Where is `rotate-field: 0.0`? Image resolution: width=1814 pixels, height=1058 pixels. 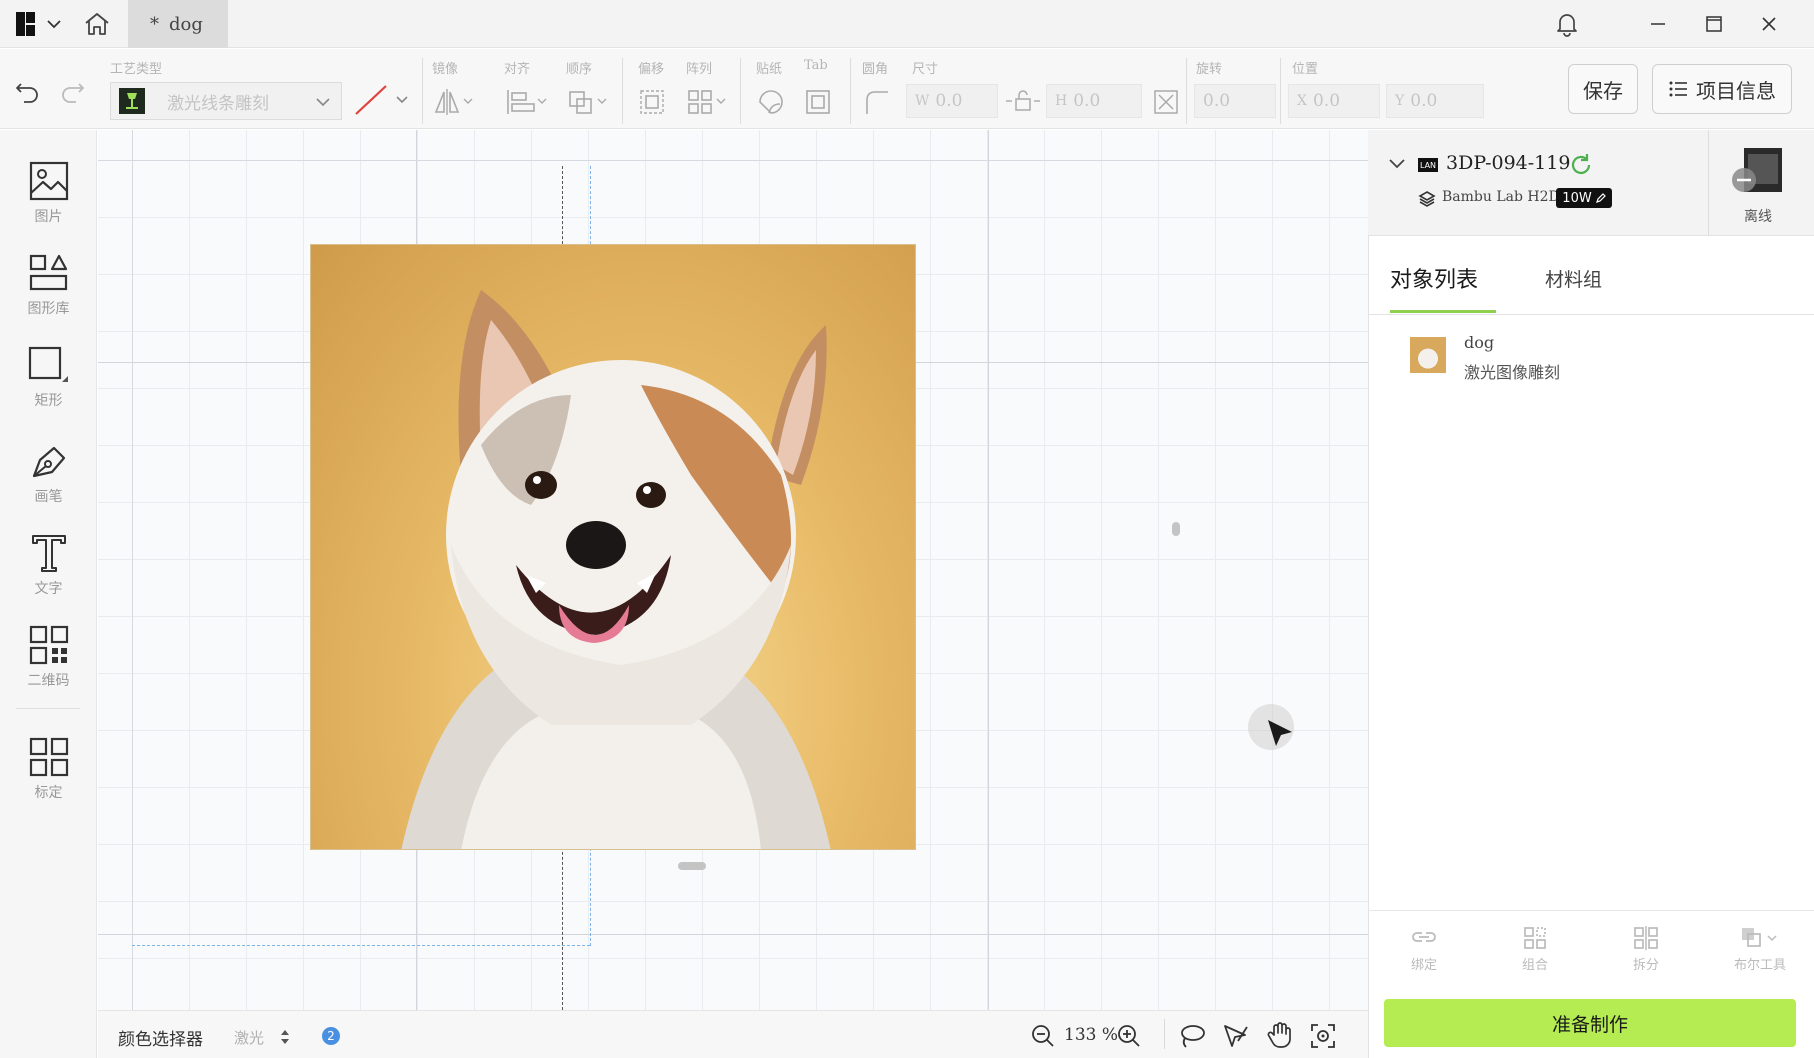 rotate-field: 0.0 is located at coordinates (1235, 101).